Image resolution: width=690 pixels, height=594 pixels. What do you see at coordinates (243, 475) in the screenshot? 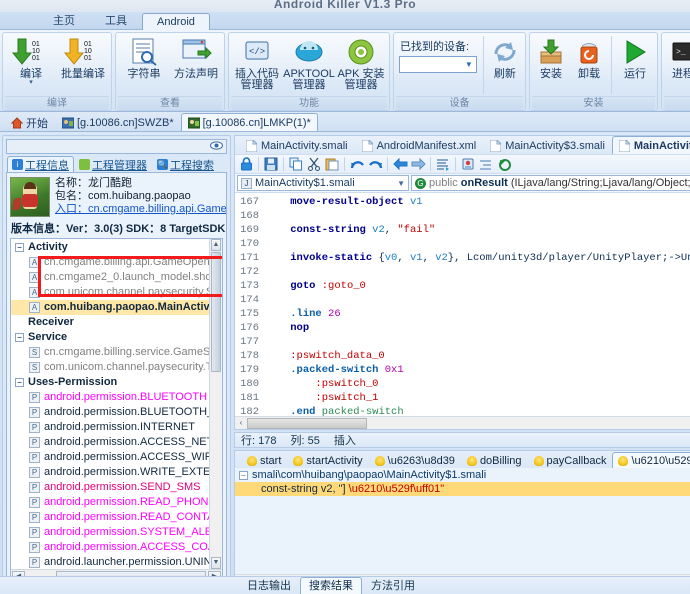
I see `collapse-toggle: −` at bounding box center [243, 475].